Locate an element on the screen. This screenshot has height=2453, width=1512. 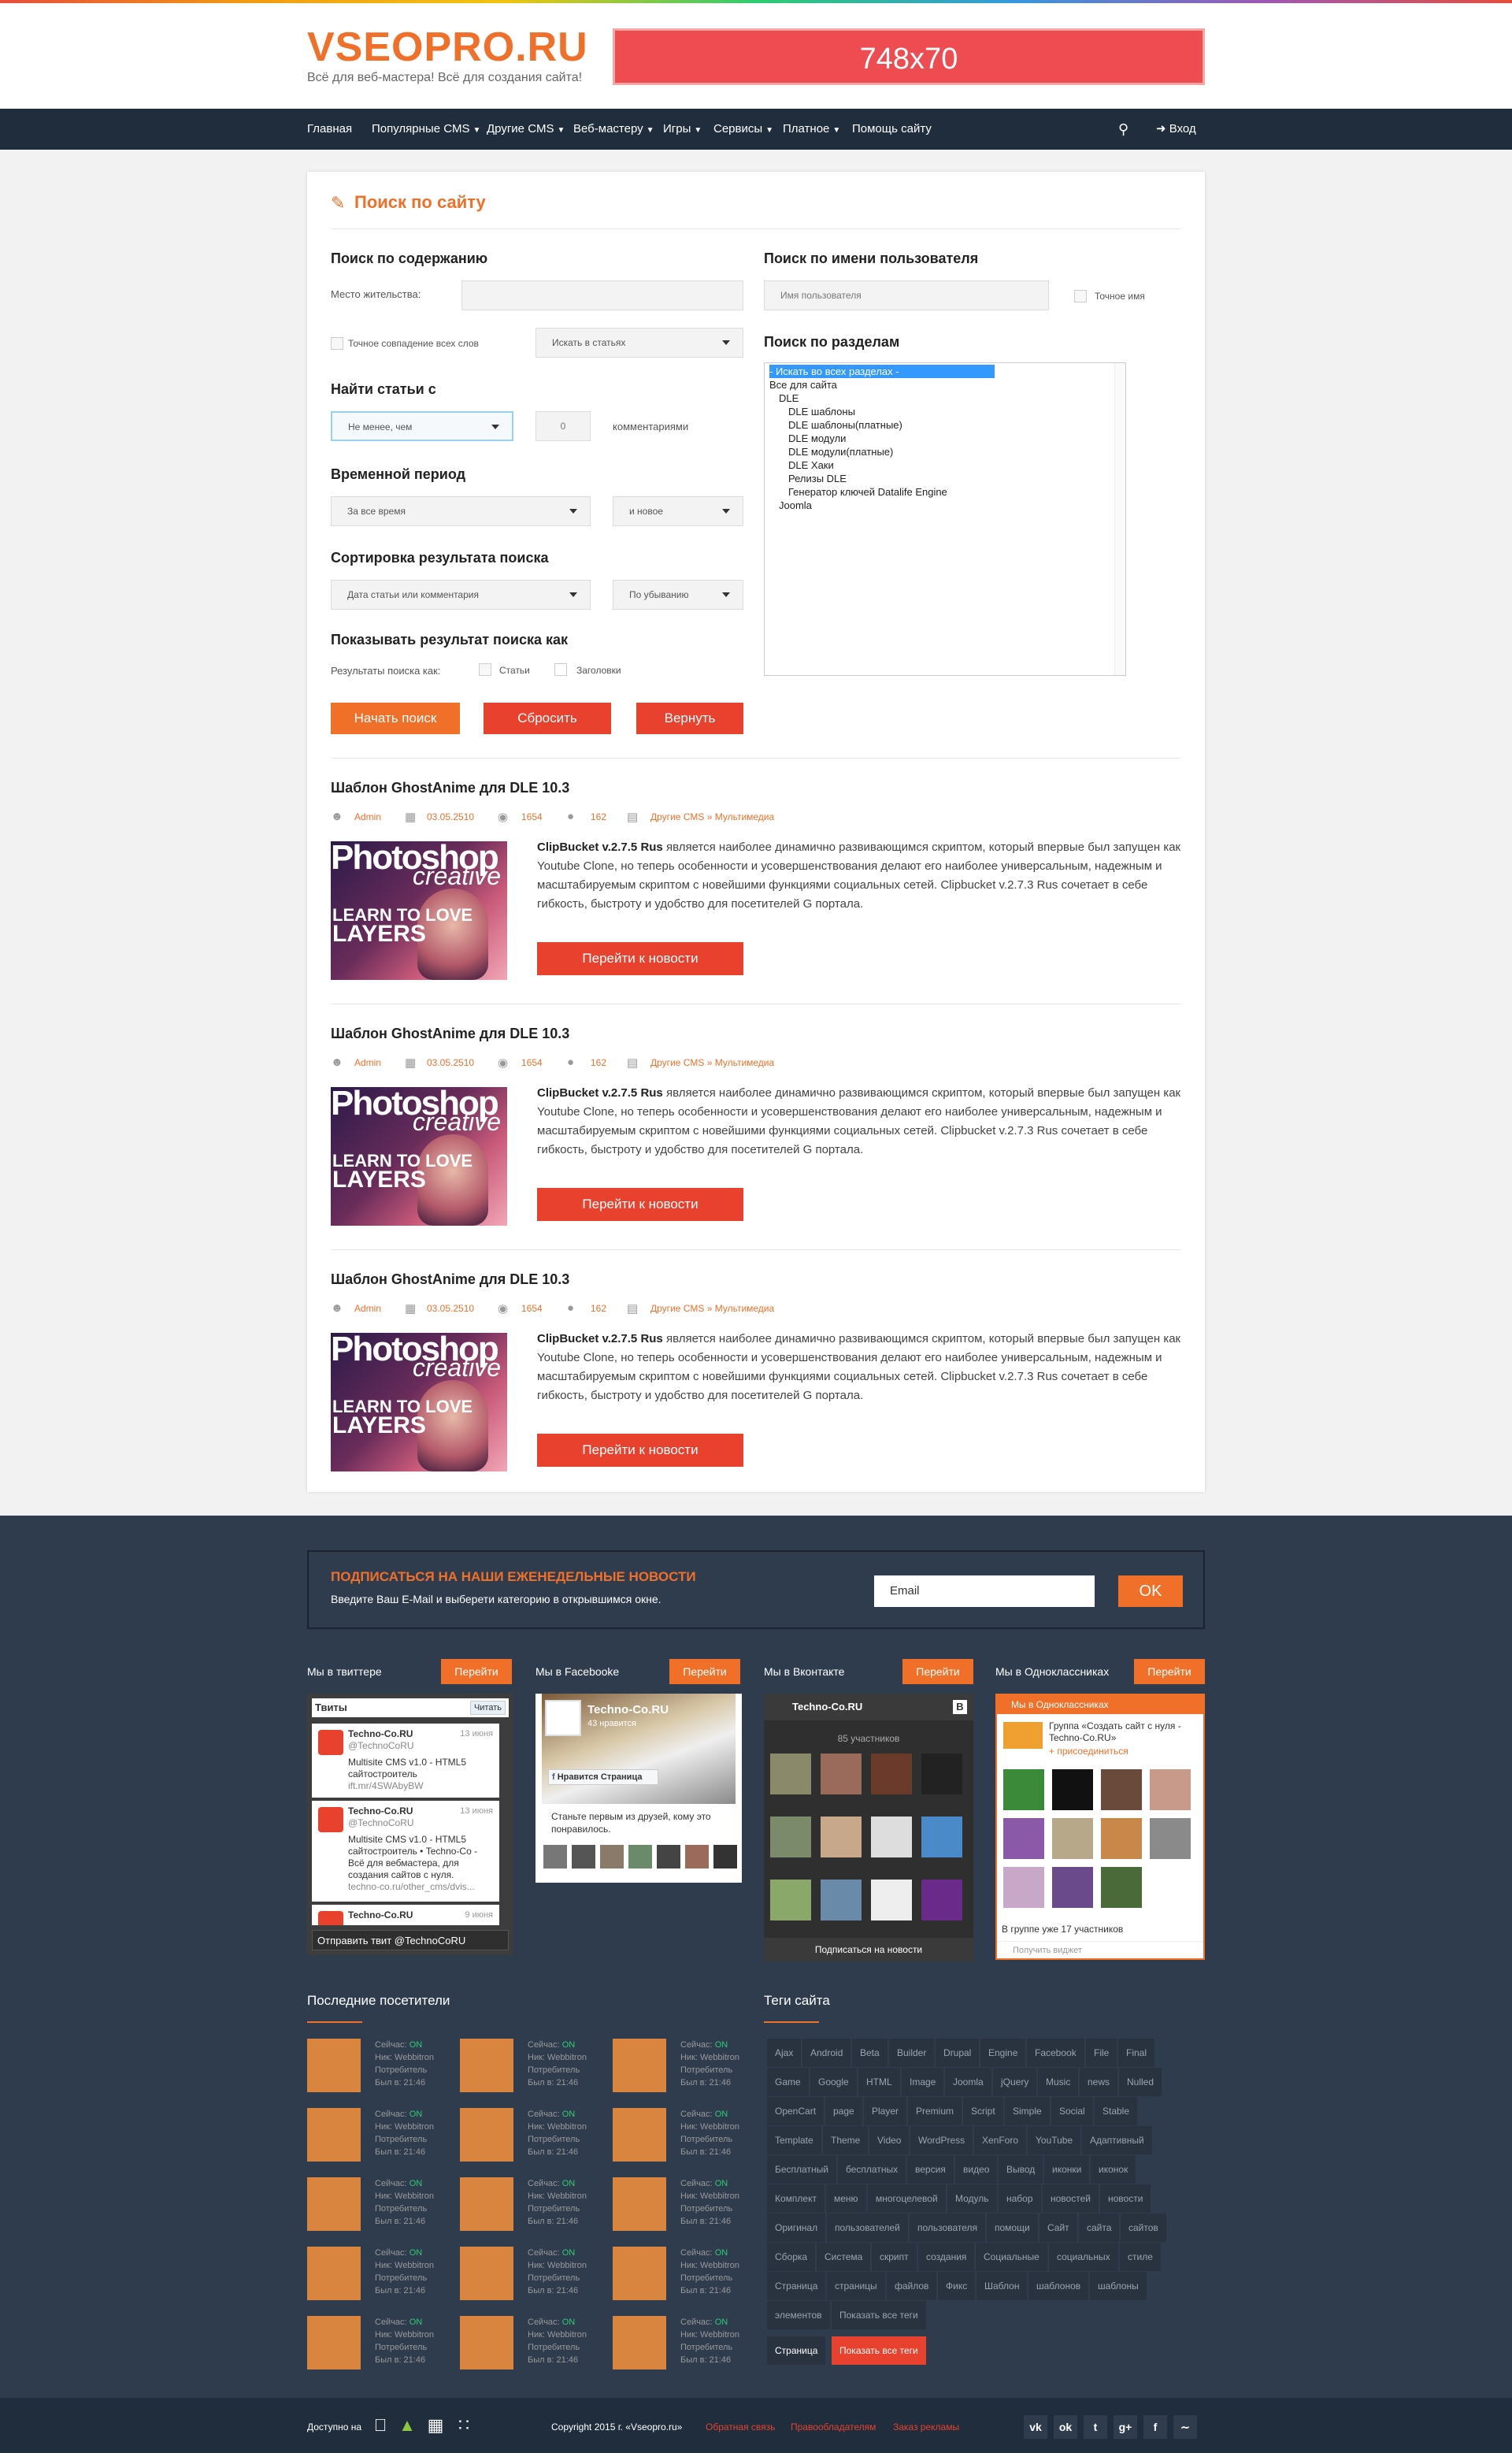
vk-subscribe-button: Подписаться на новости is located at coordinates (868, 1950).